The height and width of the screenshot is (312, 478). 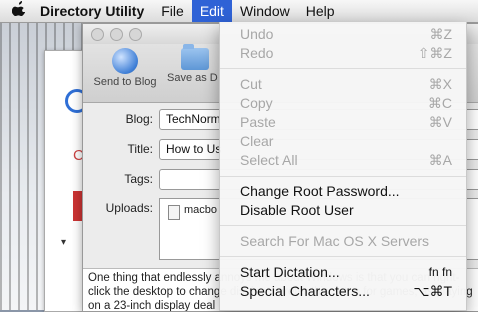 What do you see at coordinates (129, 208) in the screenshot?
I see `uploads-label: Uploads:` at bounding box center [129, 208].